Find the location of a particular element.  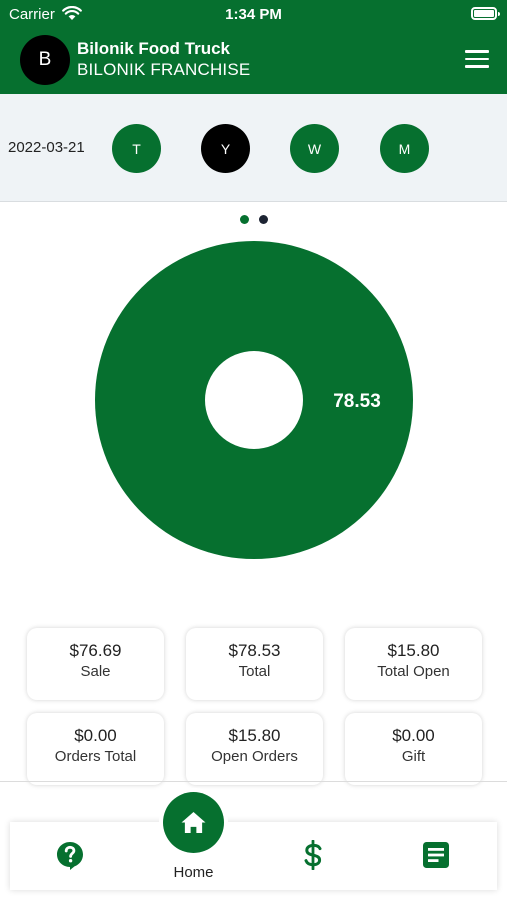

stat-card-sale: $76.69 Sale is located at coordinates (95, 664).